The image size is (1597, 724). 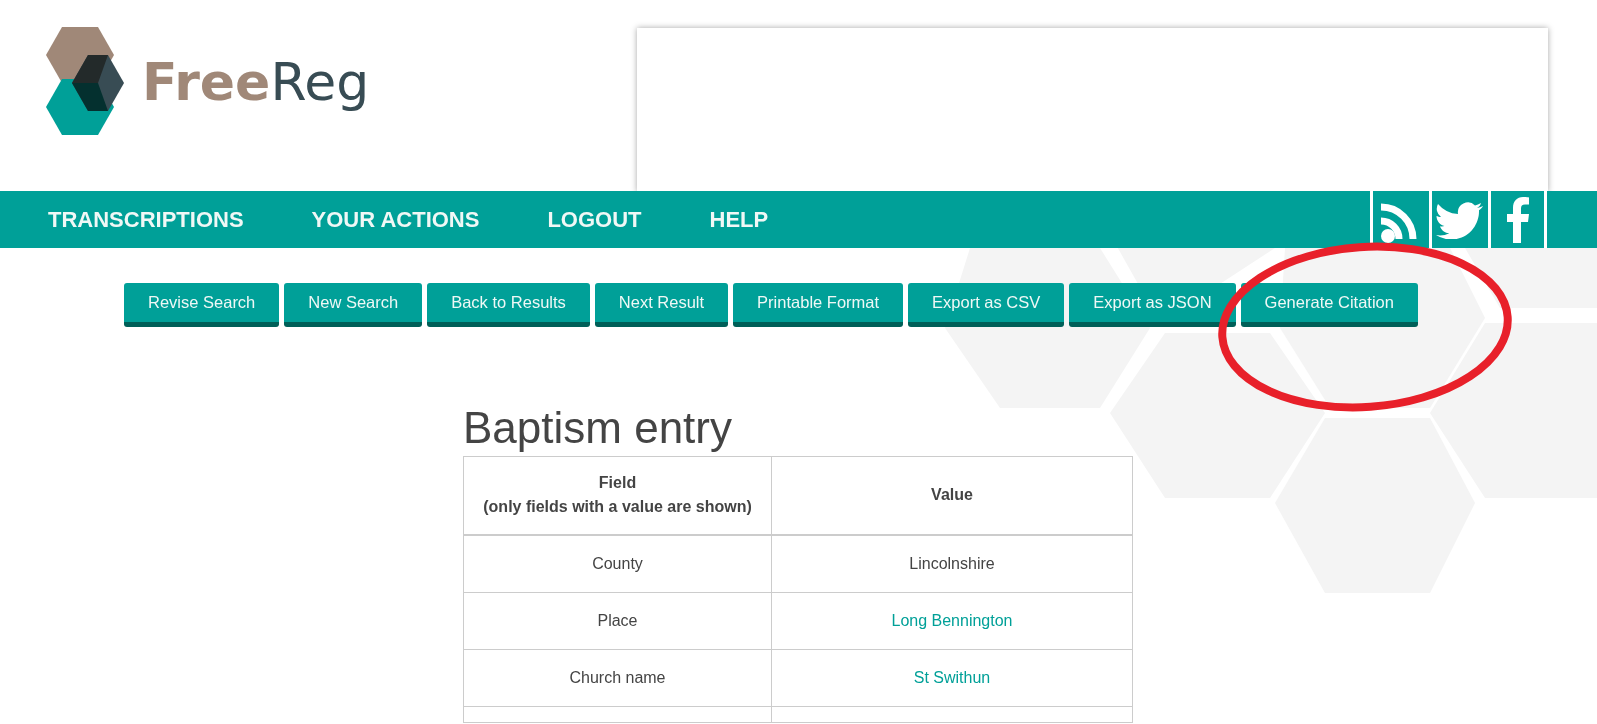 What do you see at coordinates (952, 495) in the screenshot?
I see `column-header: Value` at bounding box center [952, 495].